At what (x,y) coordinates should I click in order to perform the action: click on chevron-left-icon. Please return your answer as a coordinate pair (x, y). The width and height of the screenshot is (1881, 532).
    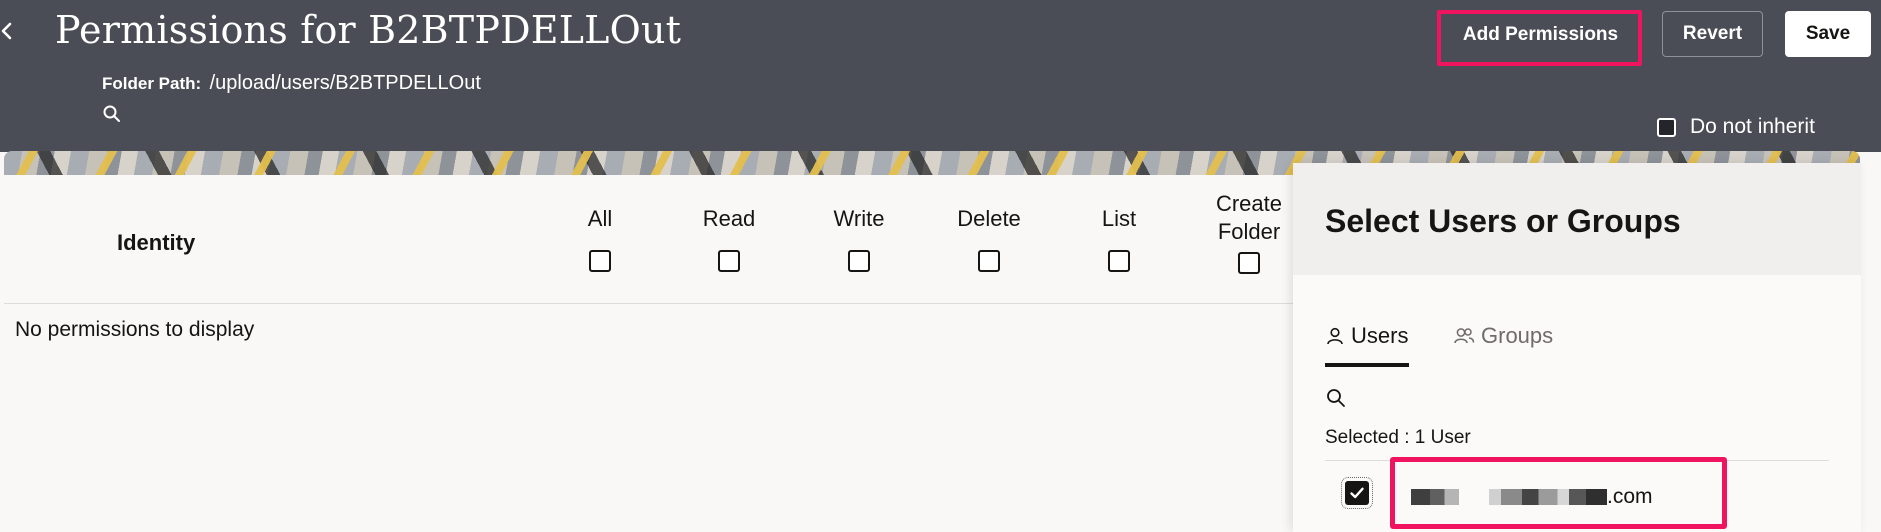
    Looking at the image, I should click on (10, 31).